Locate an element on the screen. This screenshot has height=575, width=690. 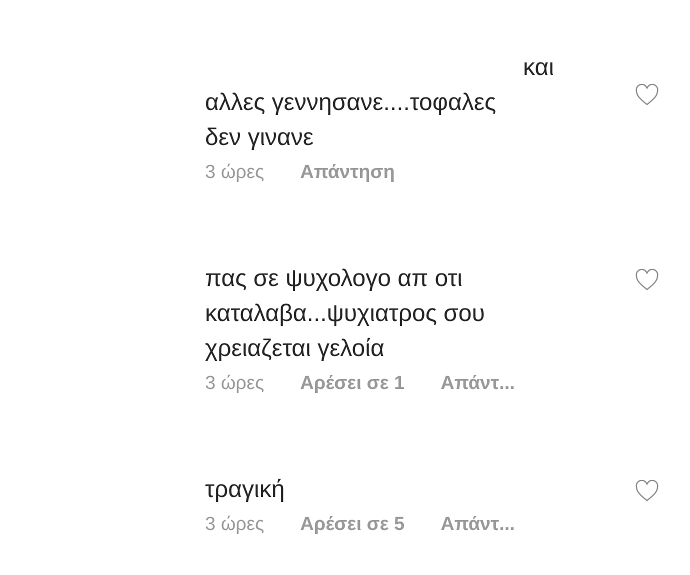
comment-text: και αλλες γεννησανε....τοφαλες δεν γινανε is located at coordinates (380, 103).